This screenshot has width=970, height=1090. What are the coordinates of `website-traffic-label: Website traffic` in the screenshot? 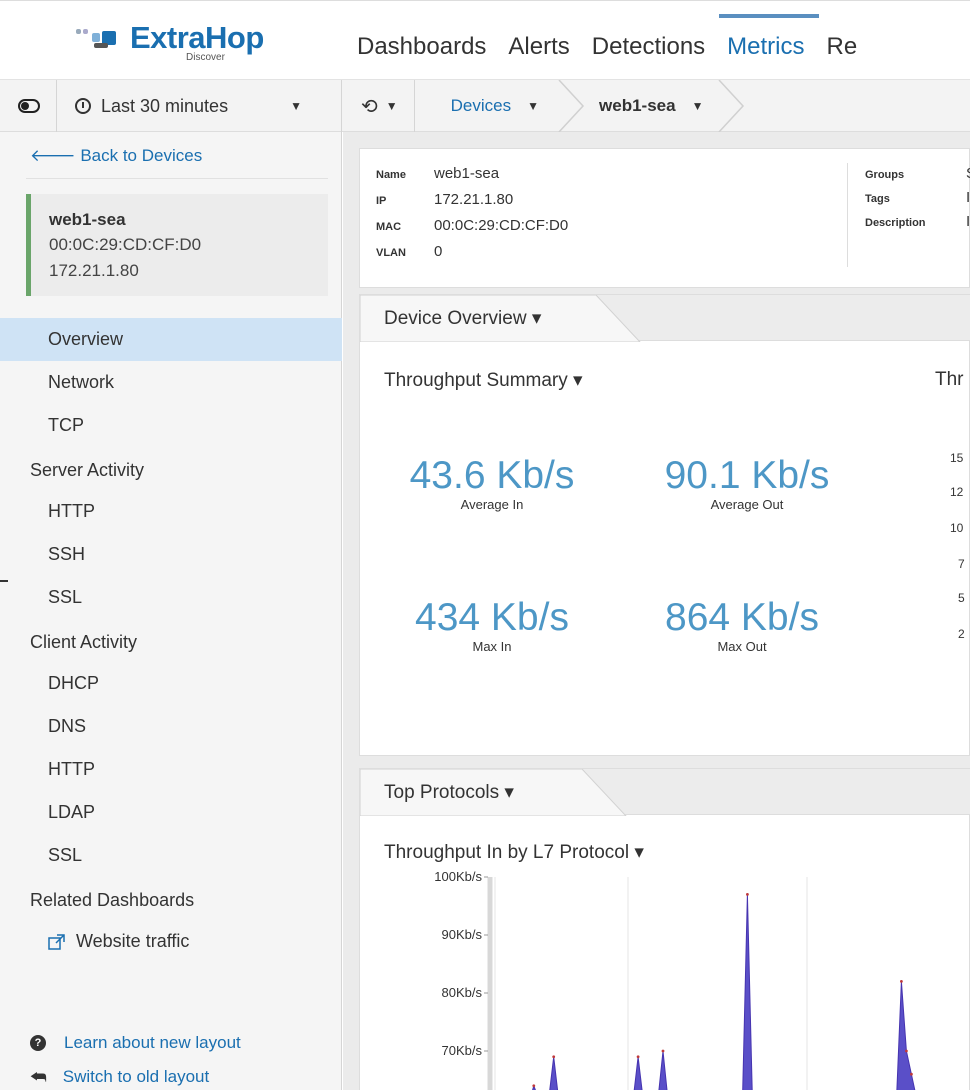 It's located at (133, 941).